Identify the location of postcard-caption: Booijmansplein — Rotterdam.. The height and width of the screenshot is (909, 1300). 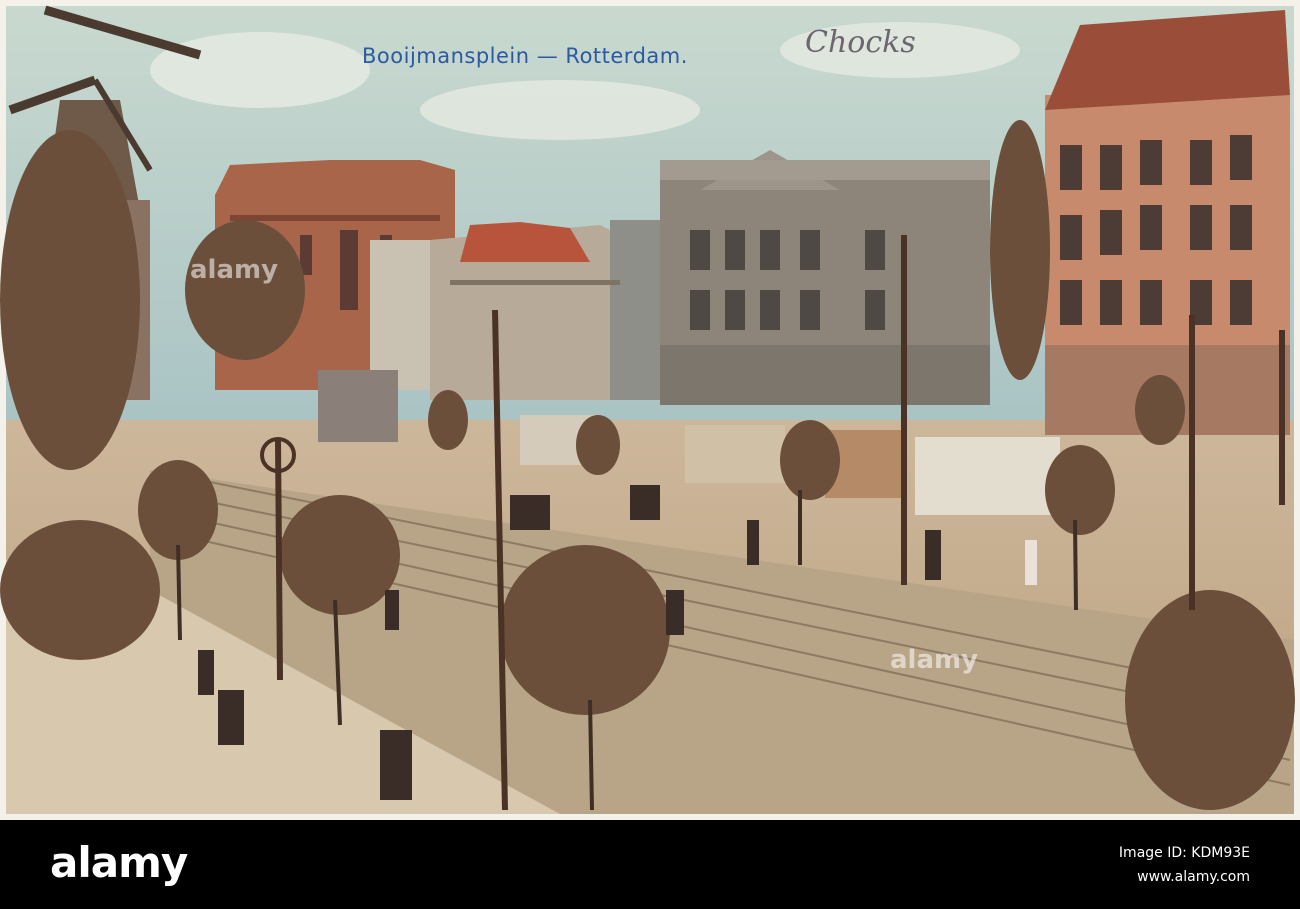
(525, 56).